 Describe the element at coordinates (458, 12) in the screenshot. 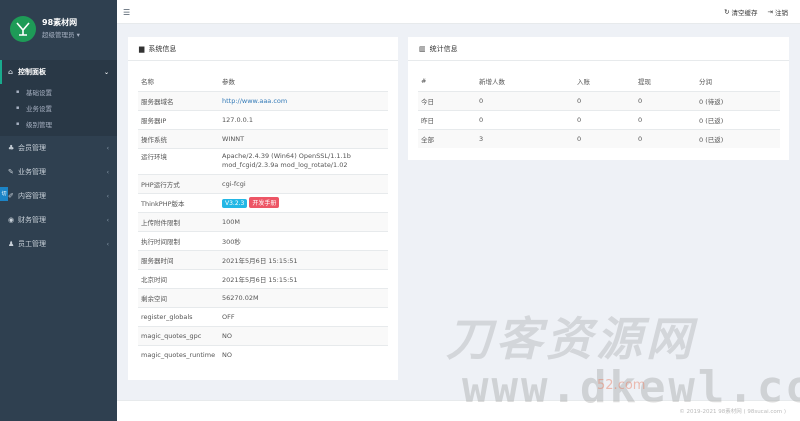

I see `topbar: ☰ ↻ 清空缓存 ⇥ 注销` at that location.